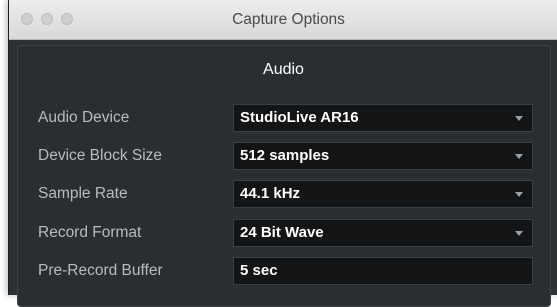 The width and height of the screenshot is (557, 307). Describe the element at coordinates (383, 156) in the screenshot. I see `device-block-size-dropdown: 512 samples` at that location.